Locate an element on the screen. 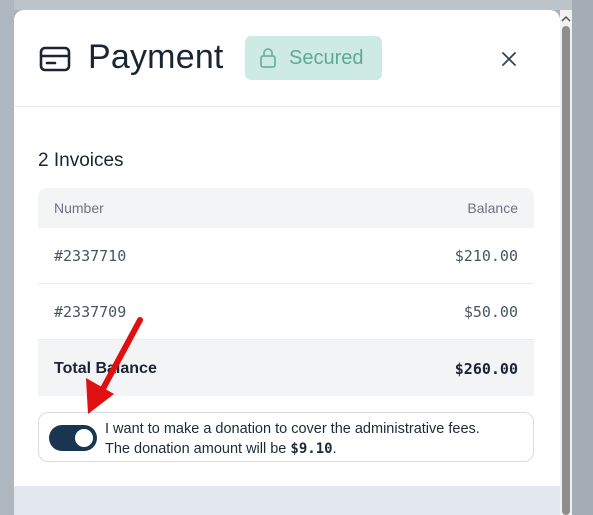 The height and width of the screenshot is (515, 593). scrollbar-thumb is located at coordinates (566, 270).